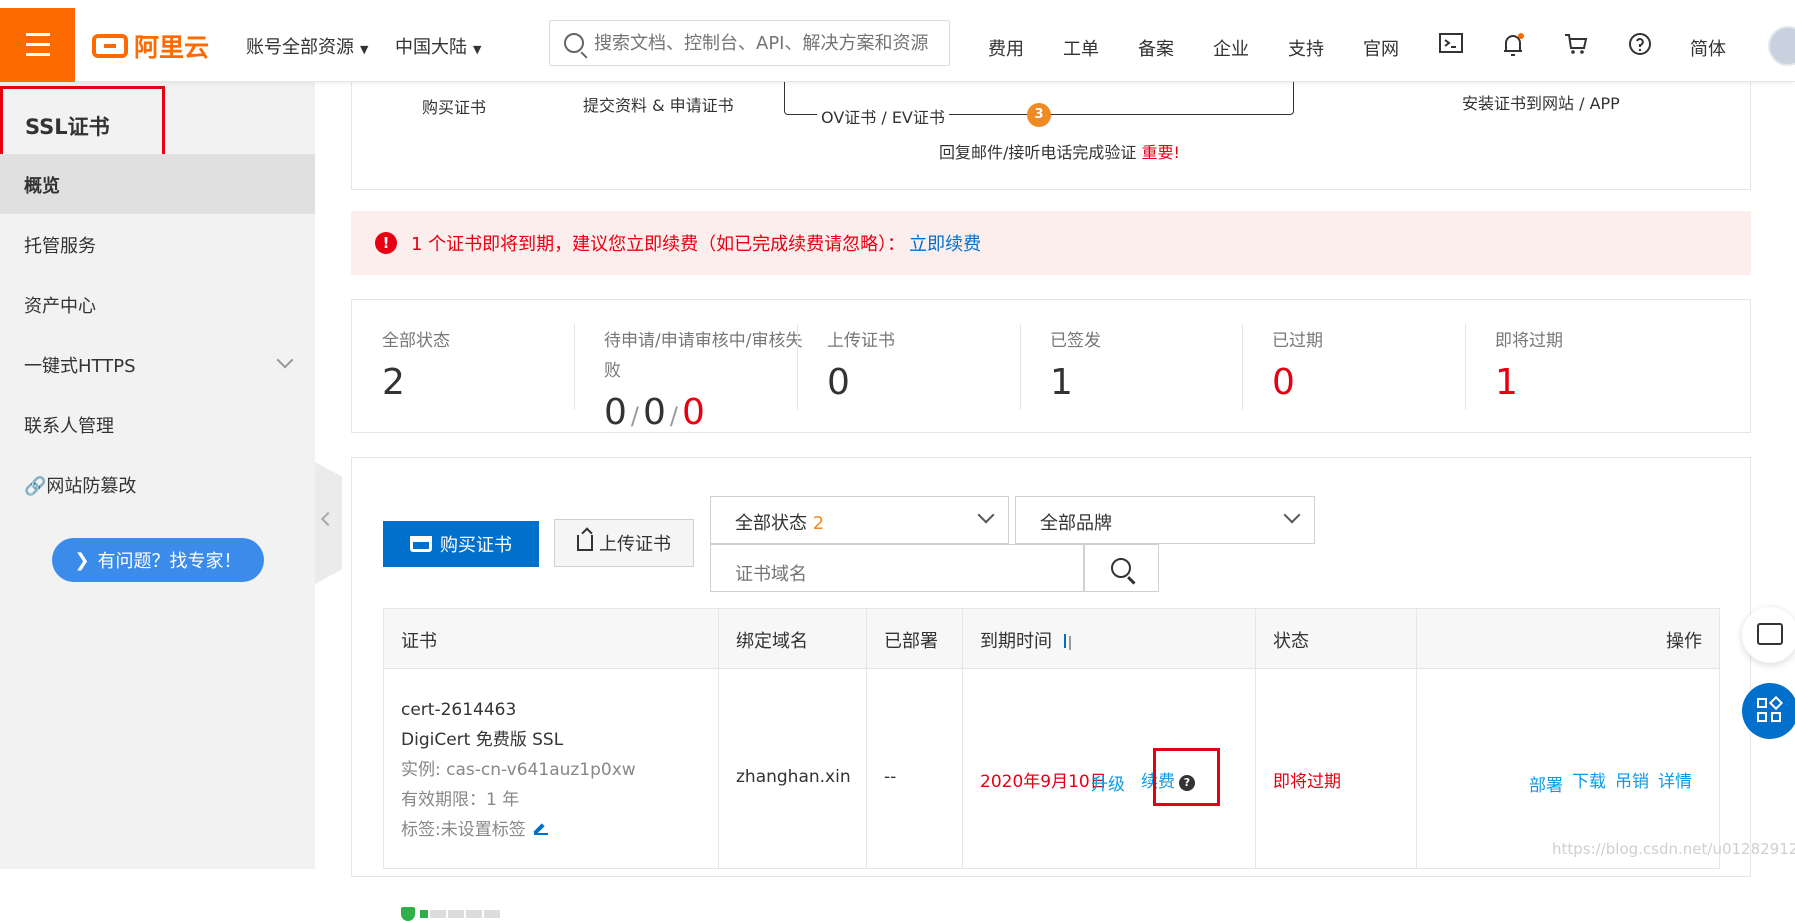  What do you see at coordinates (82, 122) in the screenshot?
I see `sidebar-title: SSL证书` at bounding box center [82, 122].